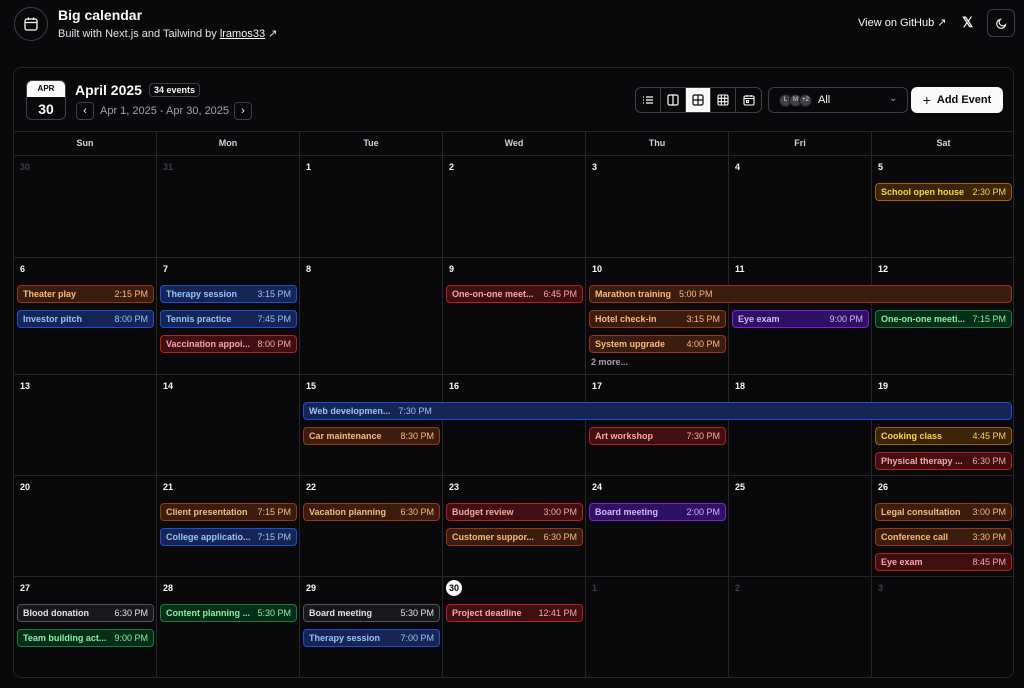 This screenshot has width=1024, height=688. What do you see at coordinates (838, 100) in the screenshot?
I see `user-filter-select: L M +2 All ⌄` at bounding box center [838, 100].